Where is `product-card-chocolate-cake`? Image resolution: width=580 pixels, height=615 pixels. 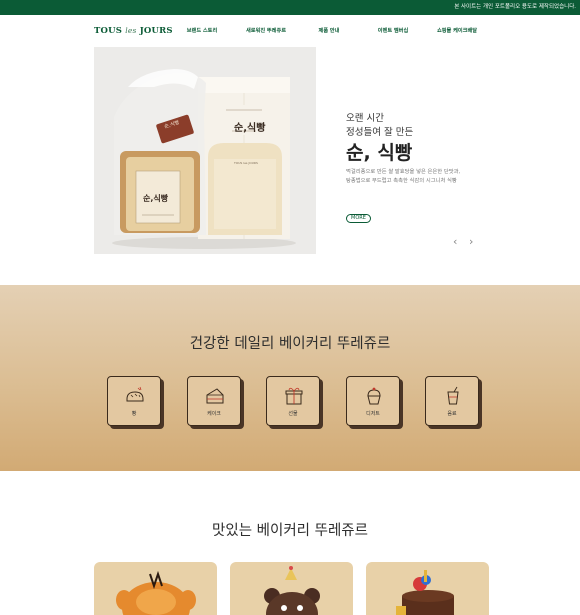 product-card-chocolate-cake is located at coordinates (427, 588).